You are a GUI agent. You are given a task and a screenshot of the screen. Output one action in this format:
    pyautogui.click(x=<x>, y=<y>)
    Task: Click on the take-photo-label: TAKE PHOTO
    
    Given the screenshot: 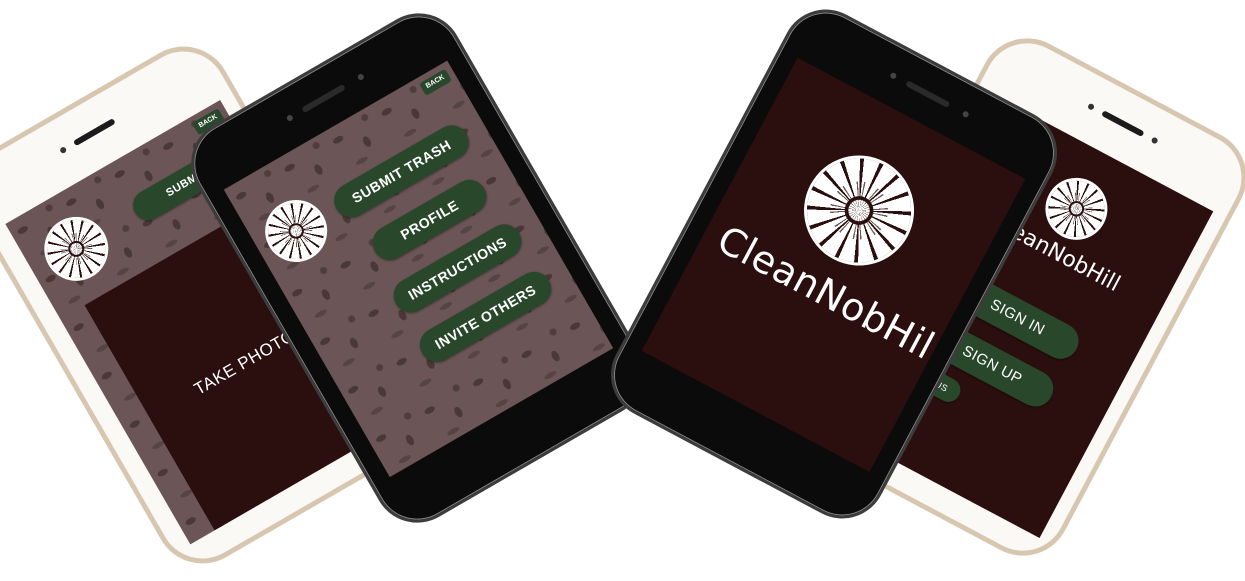 What is the action you would take?
    pyautogui.click(x=244, y=362)
    